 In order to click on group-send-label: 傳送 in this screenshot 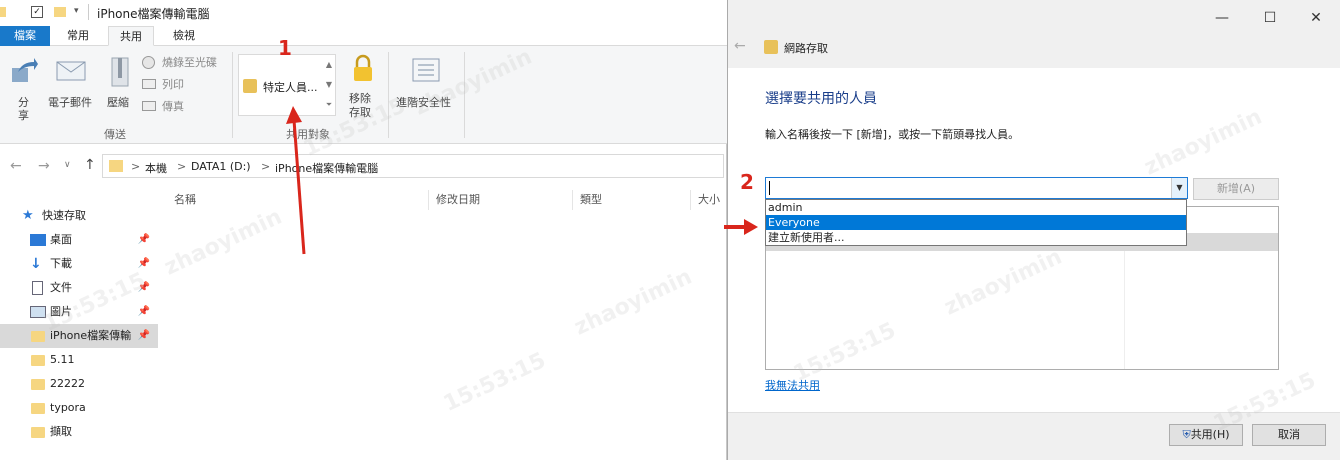, I will do `click(115, 134)`.